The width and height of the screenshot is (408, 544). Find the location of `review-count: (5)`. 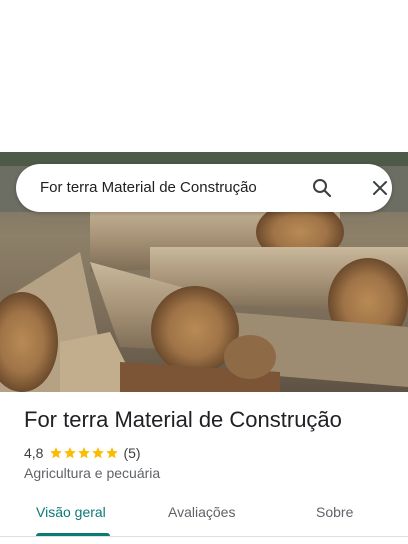

review-count: (5) is located at coordinates (132, 453).